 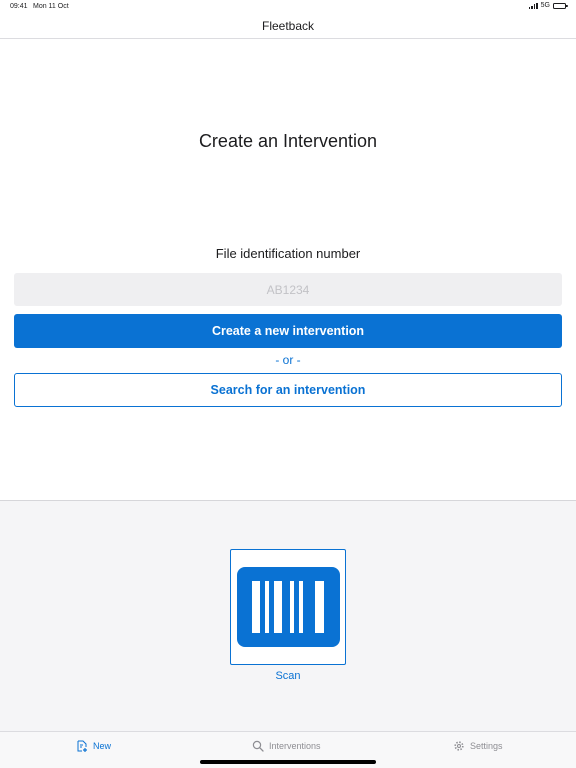 I want to click on page-title: Create an Intervention, so click(x=288, y=141).